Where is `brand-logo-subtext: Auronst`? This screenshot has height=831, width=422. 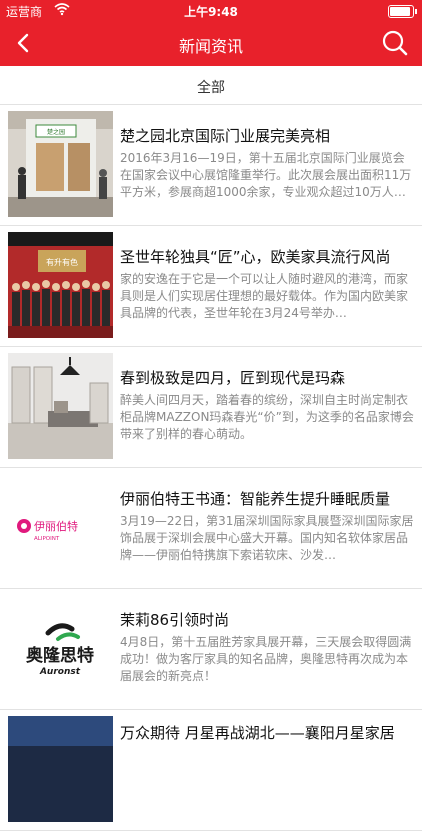
brand-logo-subtext: Auronst is located at coordinates (60, 672).